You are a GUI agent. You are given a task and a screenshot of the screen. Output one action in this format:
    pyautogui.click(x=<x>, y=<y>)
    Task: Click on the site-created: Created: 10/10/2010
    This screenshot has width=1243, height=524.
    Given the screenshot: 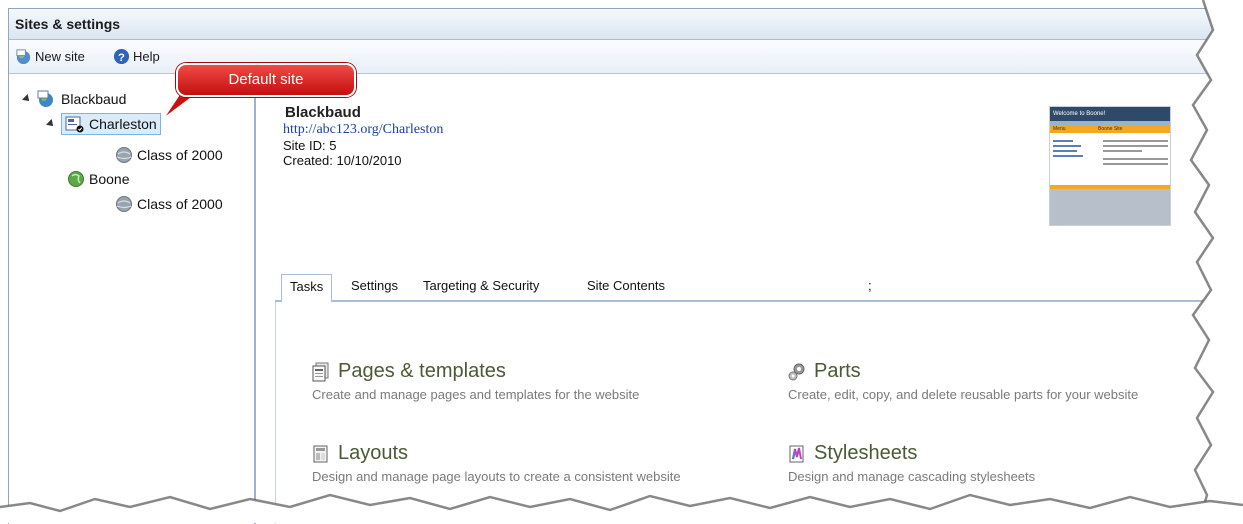 What is the action you would take?
    pyautogui.click(x=342, y=160)
    